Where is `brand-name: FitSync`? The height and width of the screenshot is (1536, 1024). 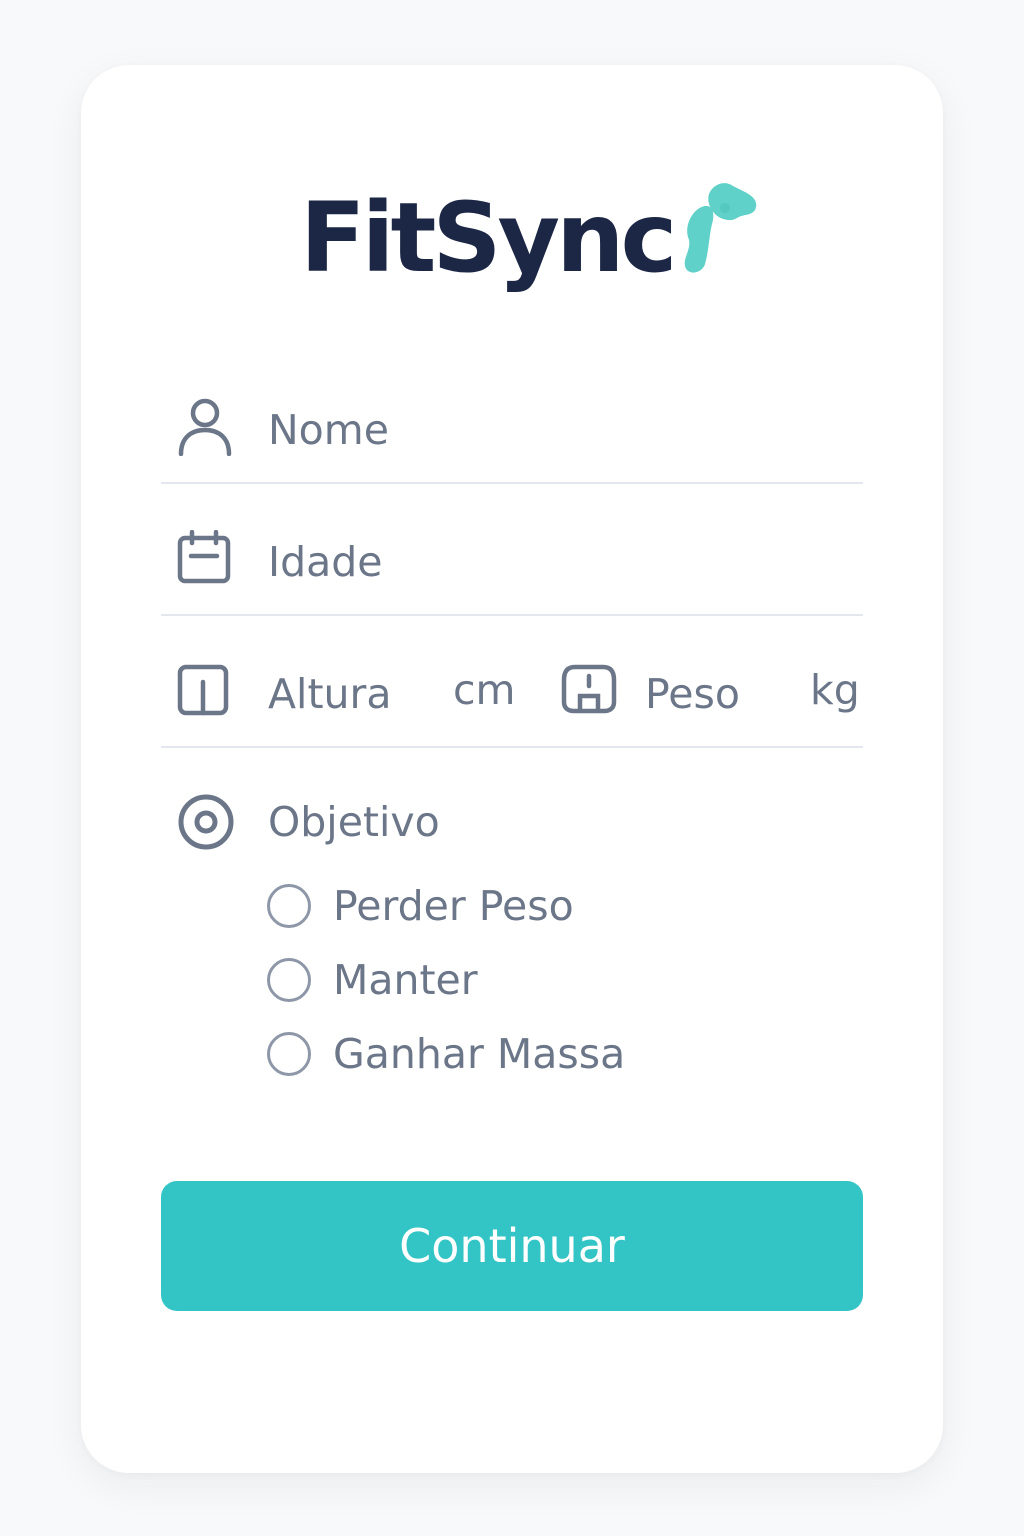 brand-name: FitSync is located at coordinates (488, 238).